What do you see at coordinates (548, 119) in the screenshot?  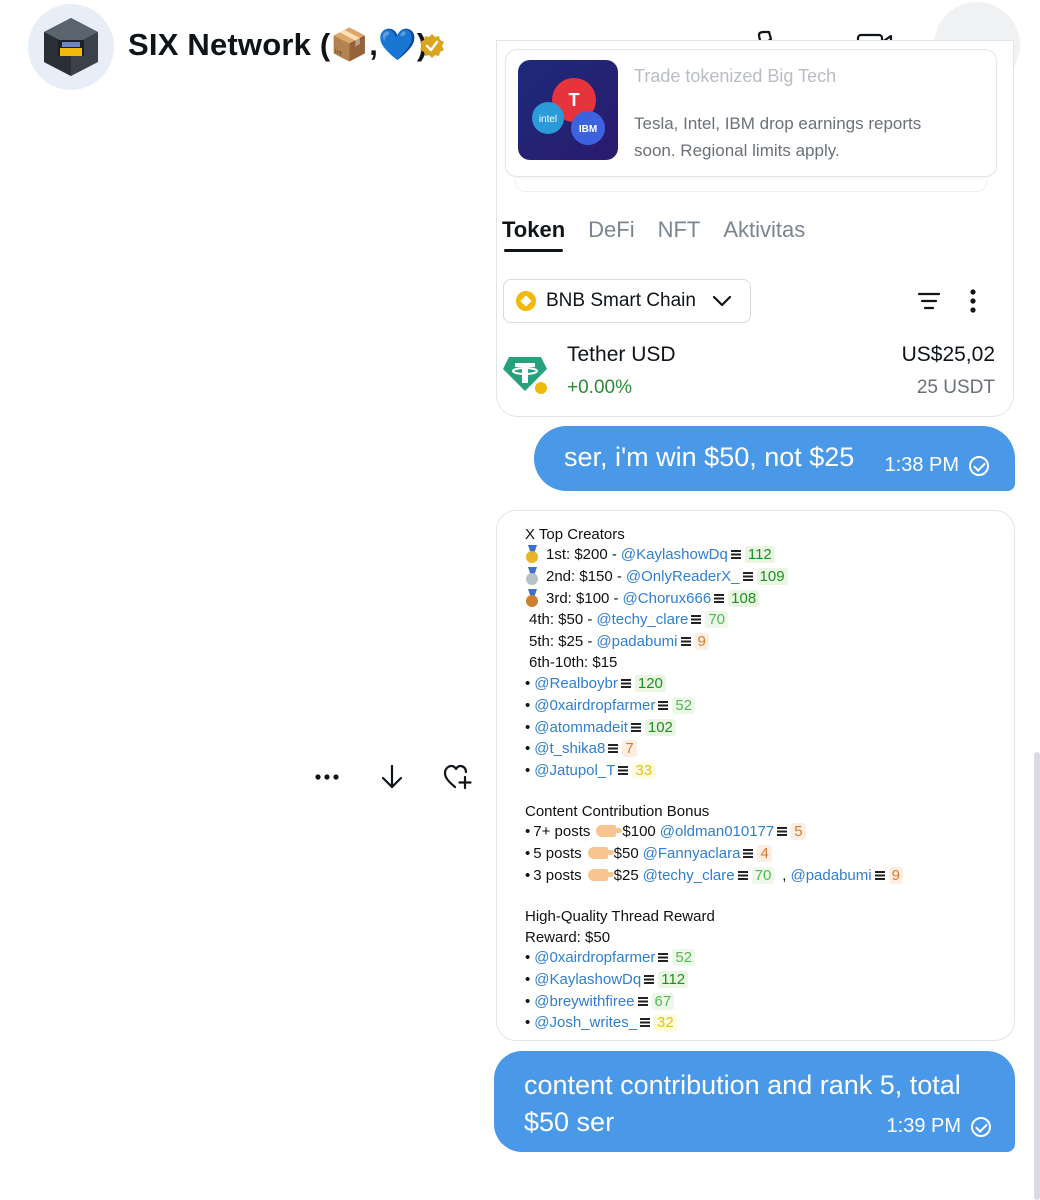 I see `svg-text: intel` at bounding box center [548, 119].